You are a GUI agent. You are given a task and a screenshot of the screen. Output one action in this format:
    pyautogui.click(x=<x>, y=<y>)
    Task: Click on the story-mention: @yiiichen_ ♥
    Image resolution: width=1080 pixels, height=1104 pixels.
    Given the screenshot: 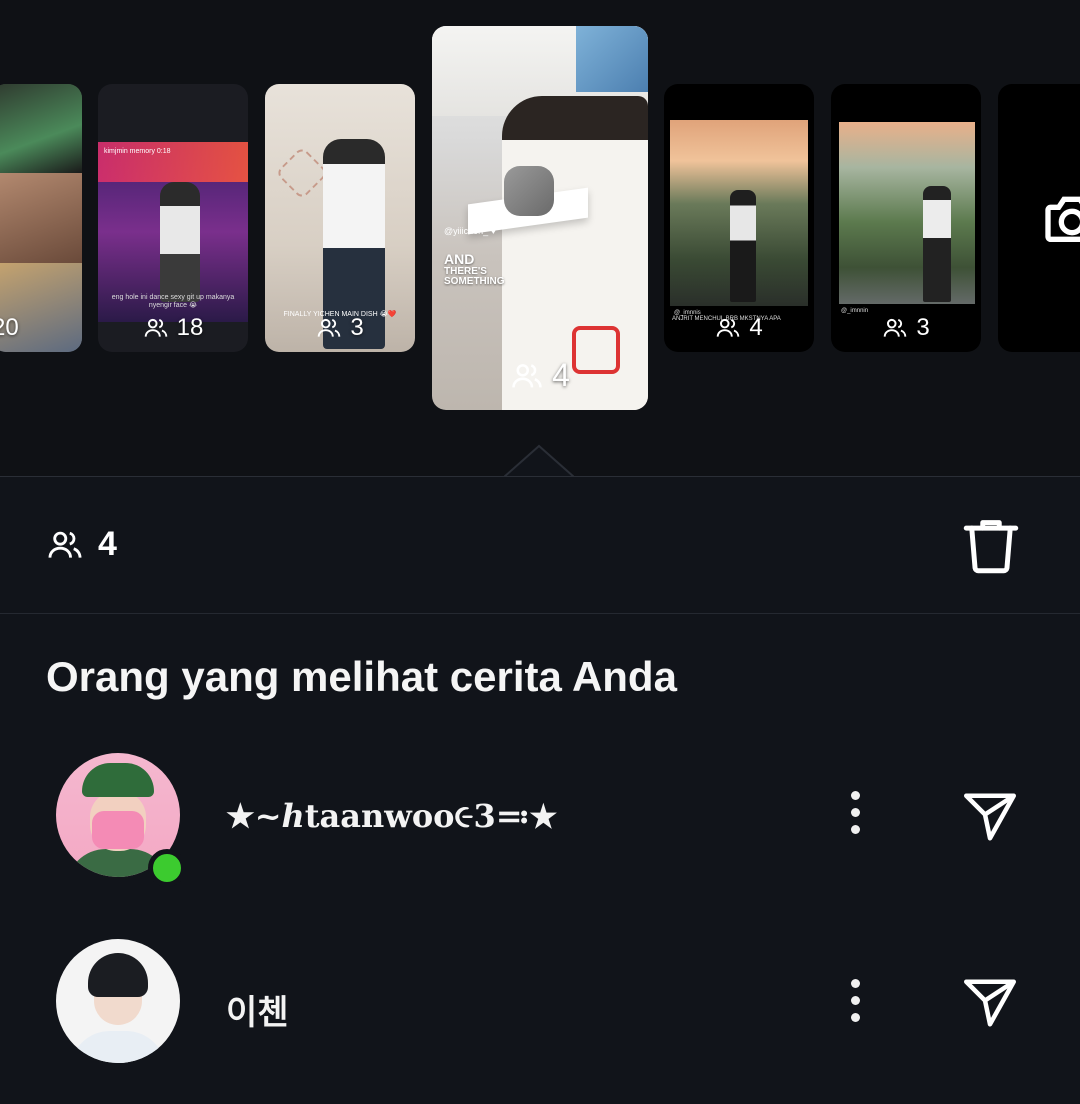 What is the action you would take?
    pyautogui.click(x=470, y=231)
    